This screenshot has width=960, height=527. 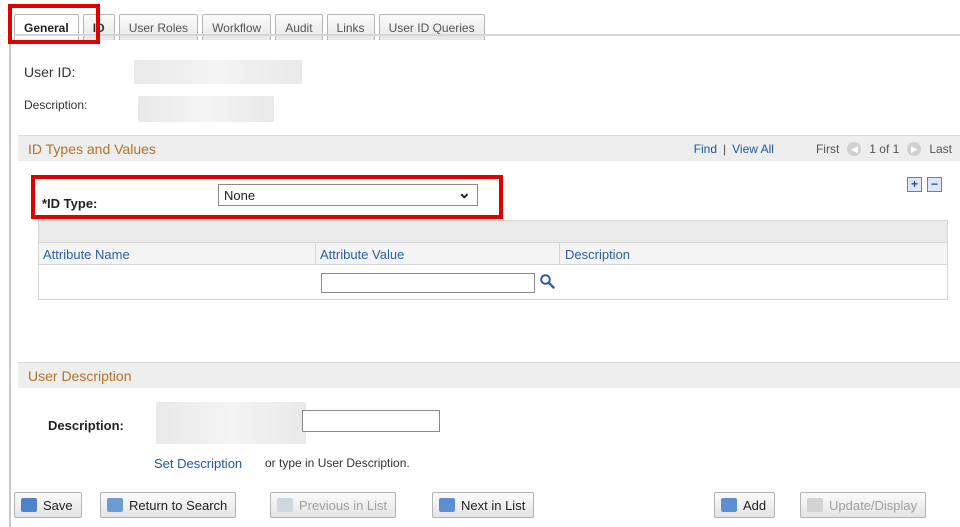 What do you see at coordinates (29, 505) in the screenshot?
I see `save-icon` at bounding box center [29, 505].